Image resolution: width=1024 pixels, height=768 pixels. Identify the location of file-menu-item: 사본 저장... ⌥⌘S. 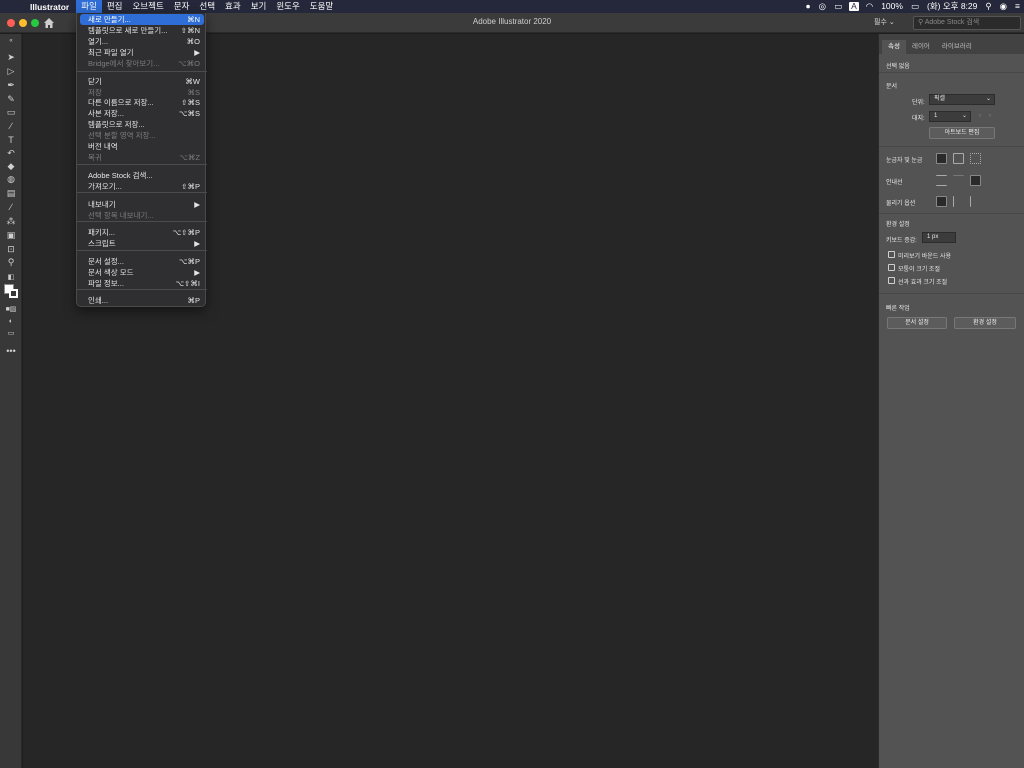
(142, 113).